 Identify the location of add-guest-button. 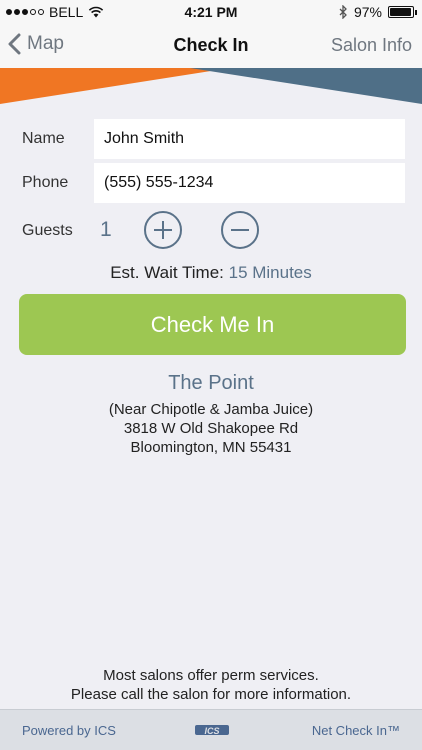
(163, 230).